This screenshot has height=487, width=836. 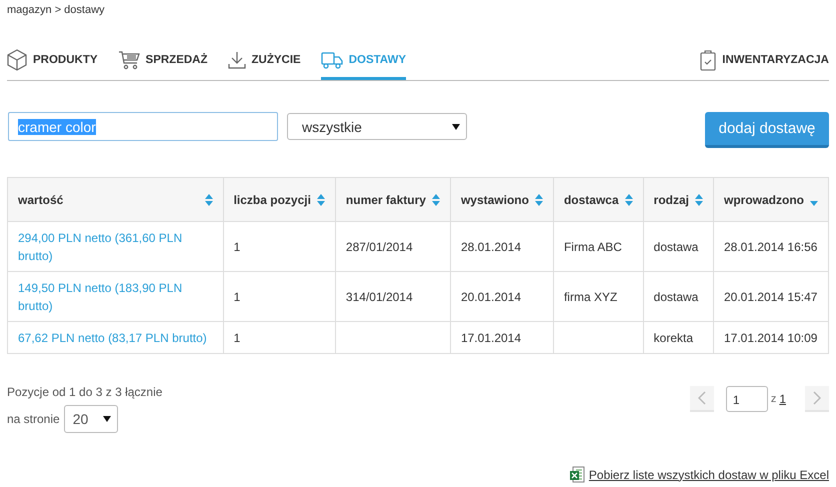 I want to click on table-cell: 17.01.2014, so click(x=491, y=337).